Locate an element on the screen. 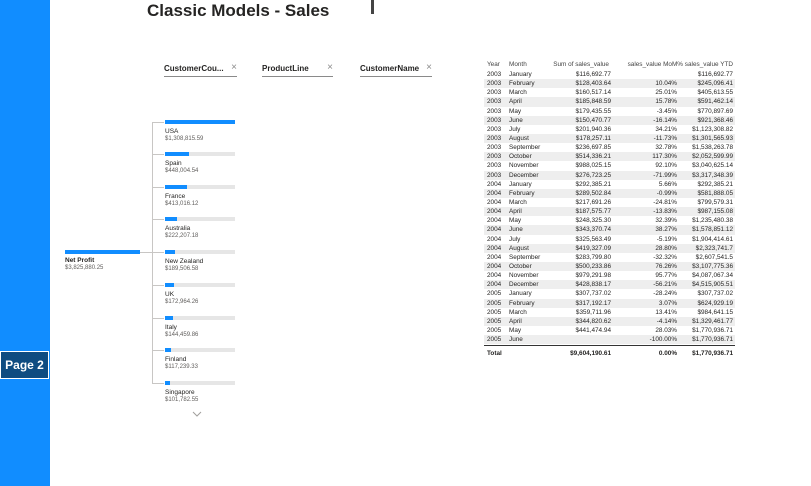 This screenshot has height=486, width=811. table-row: 2003 April $185,848.59 15.78% $591,462.14 is located at coordinates (609, 102).